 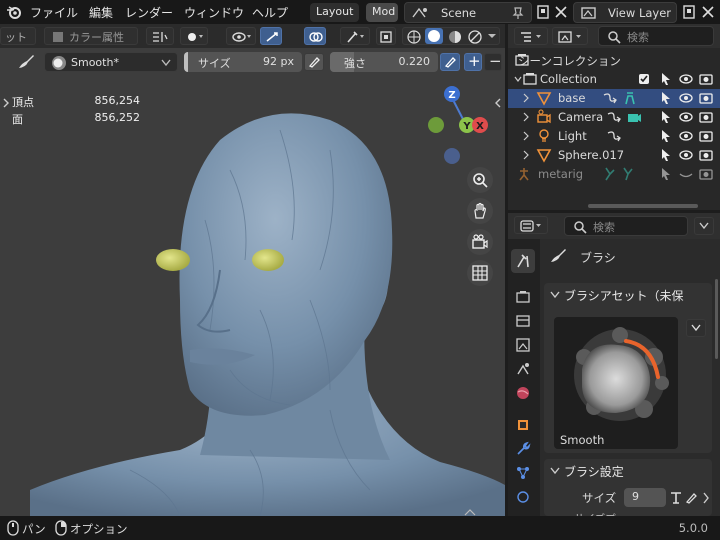 I want to click on sculpt-brush-icon, so click(x=630, y=98).